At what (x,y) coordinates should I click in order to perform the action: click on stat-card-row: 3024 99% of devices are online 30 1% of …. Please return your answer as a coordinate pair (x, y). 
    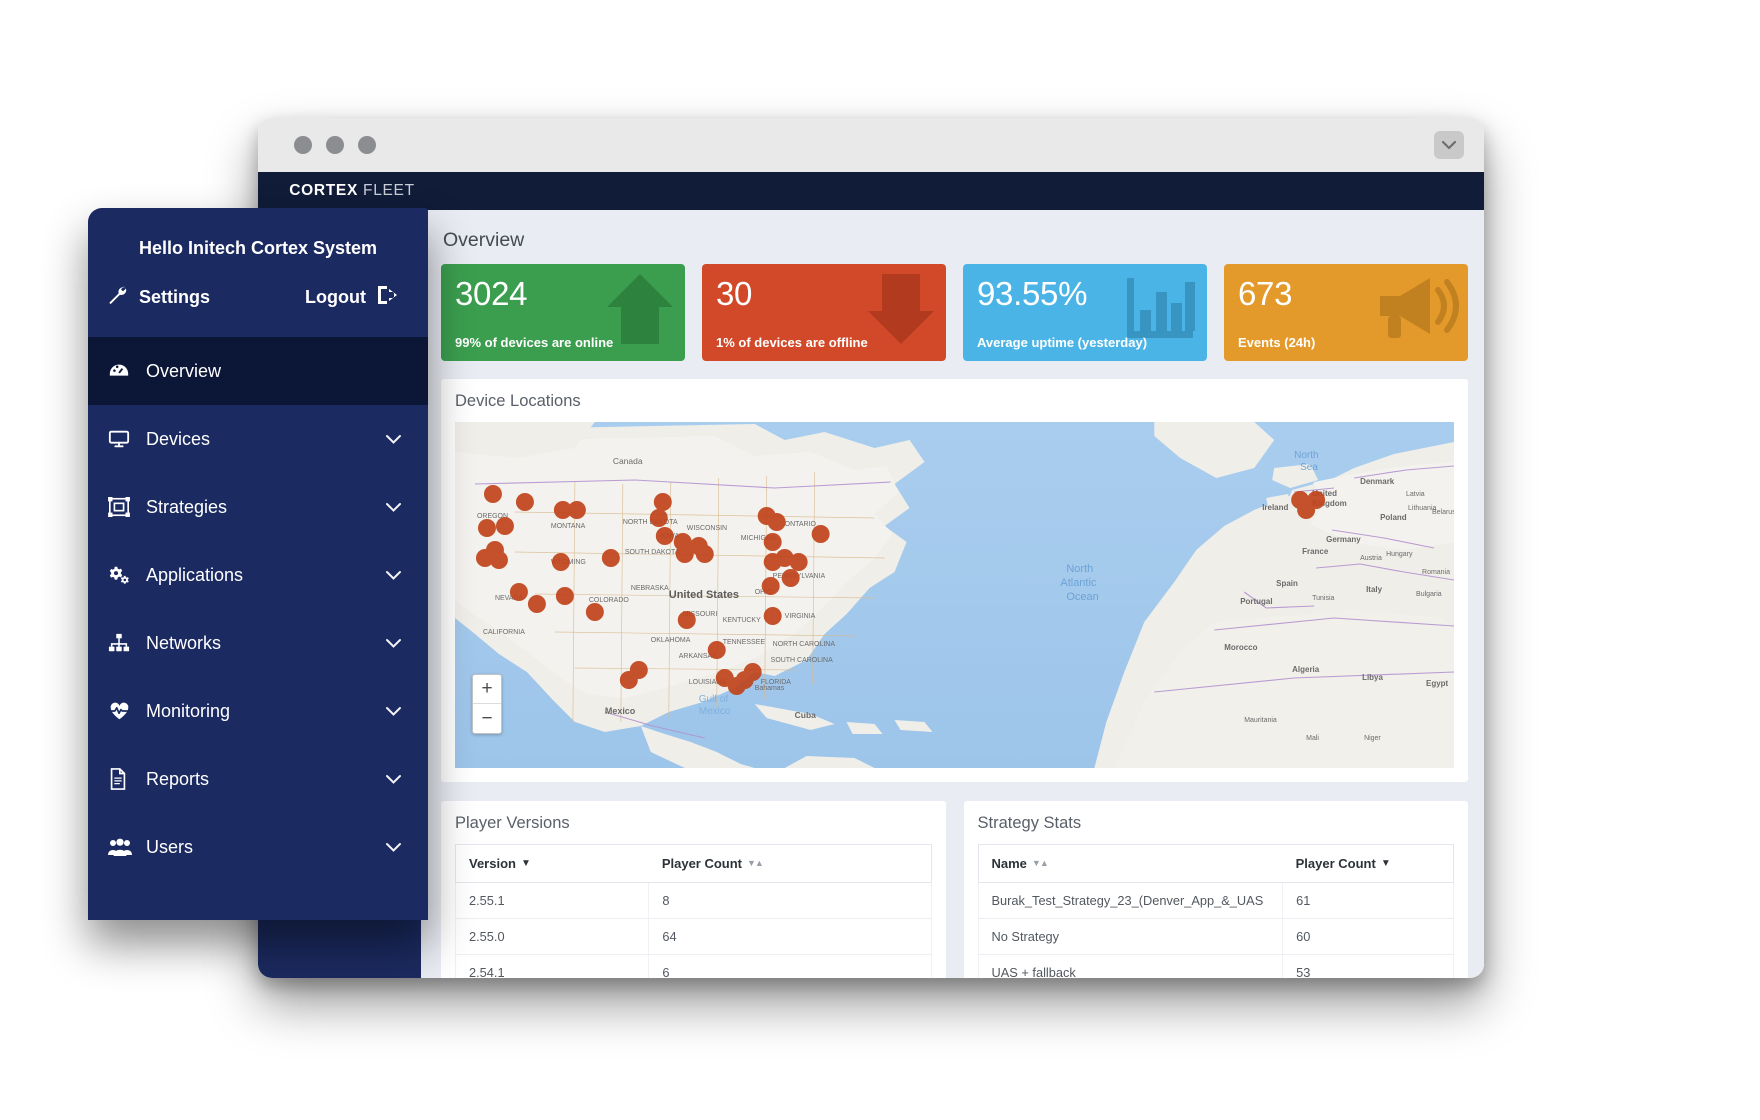
    Looking at the image, I should click on (954, 312).